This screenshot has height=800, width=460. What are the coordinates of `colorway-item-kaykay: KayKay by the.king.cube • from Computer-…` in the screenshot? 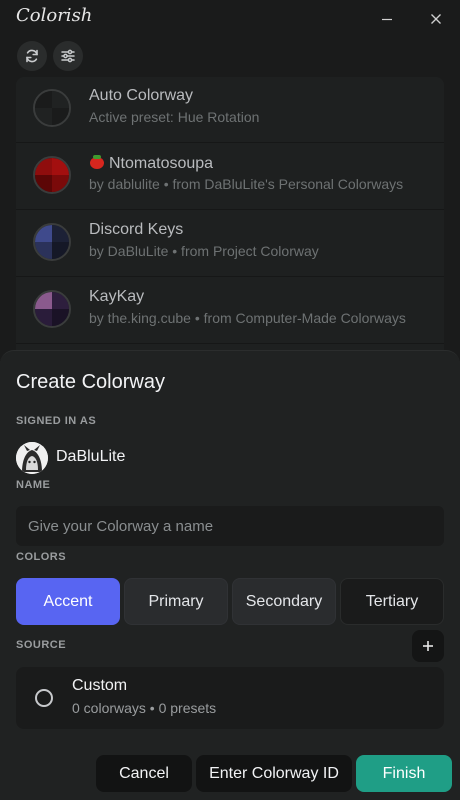 It's located at (230, 311).